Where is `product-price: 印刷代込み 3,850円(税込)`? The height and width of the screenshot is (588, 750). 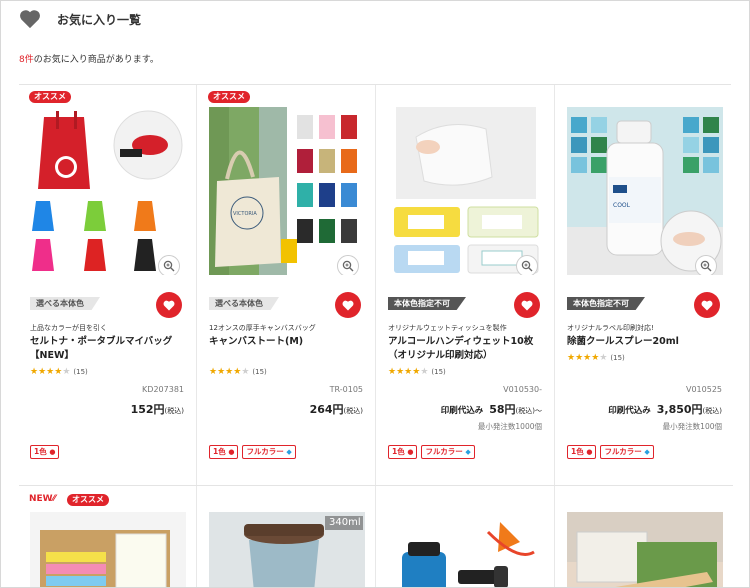 product-price: 印刷代込み 3,850円(税込) is located at coordinates (665, 409).